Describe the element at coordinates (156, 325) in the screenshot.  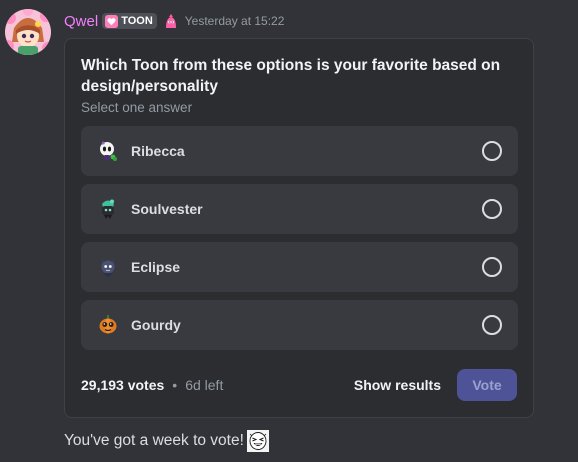
I see `poll-answer-label: Gourdy` at that location.